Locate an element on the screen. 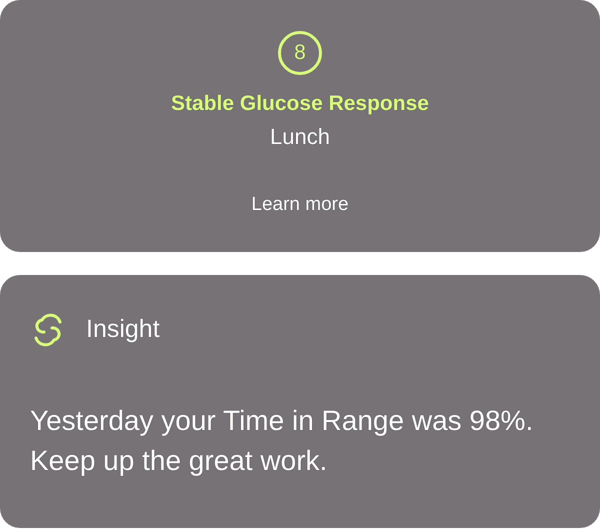 Image resolution: width=600 pixels, height=530 pixels. insight-label: Insight is located at coordinates (123, 329).